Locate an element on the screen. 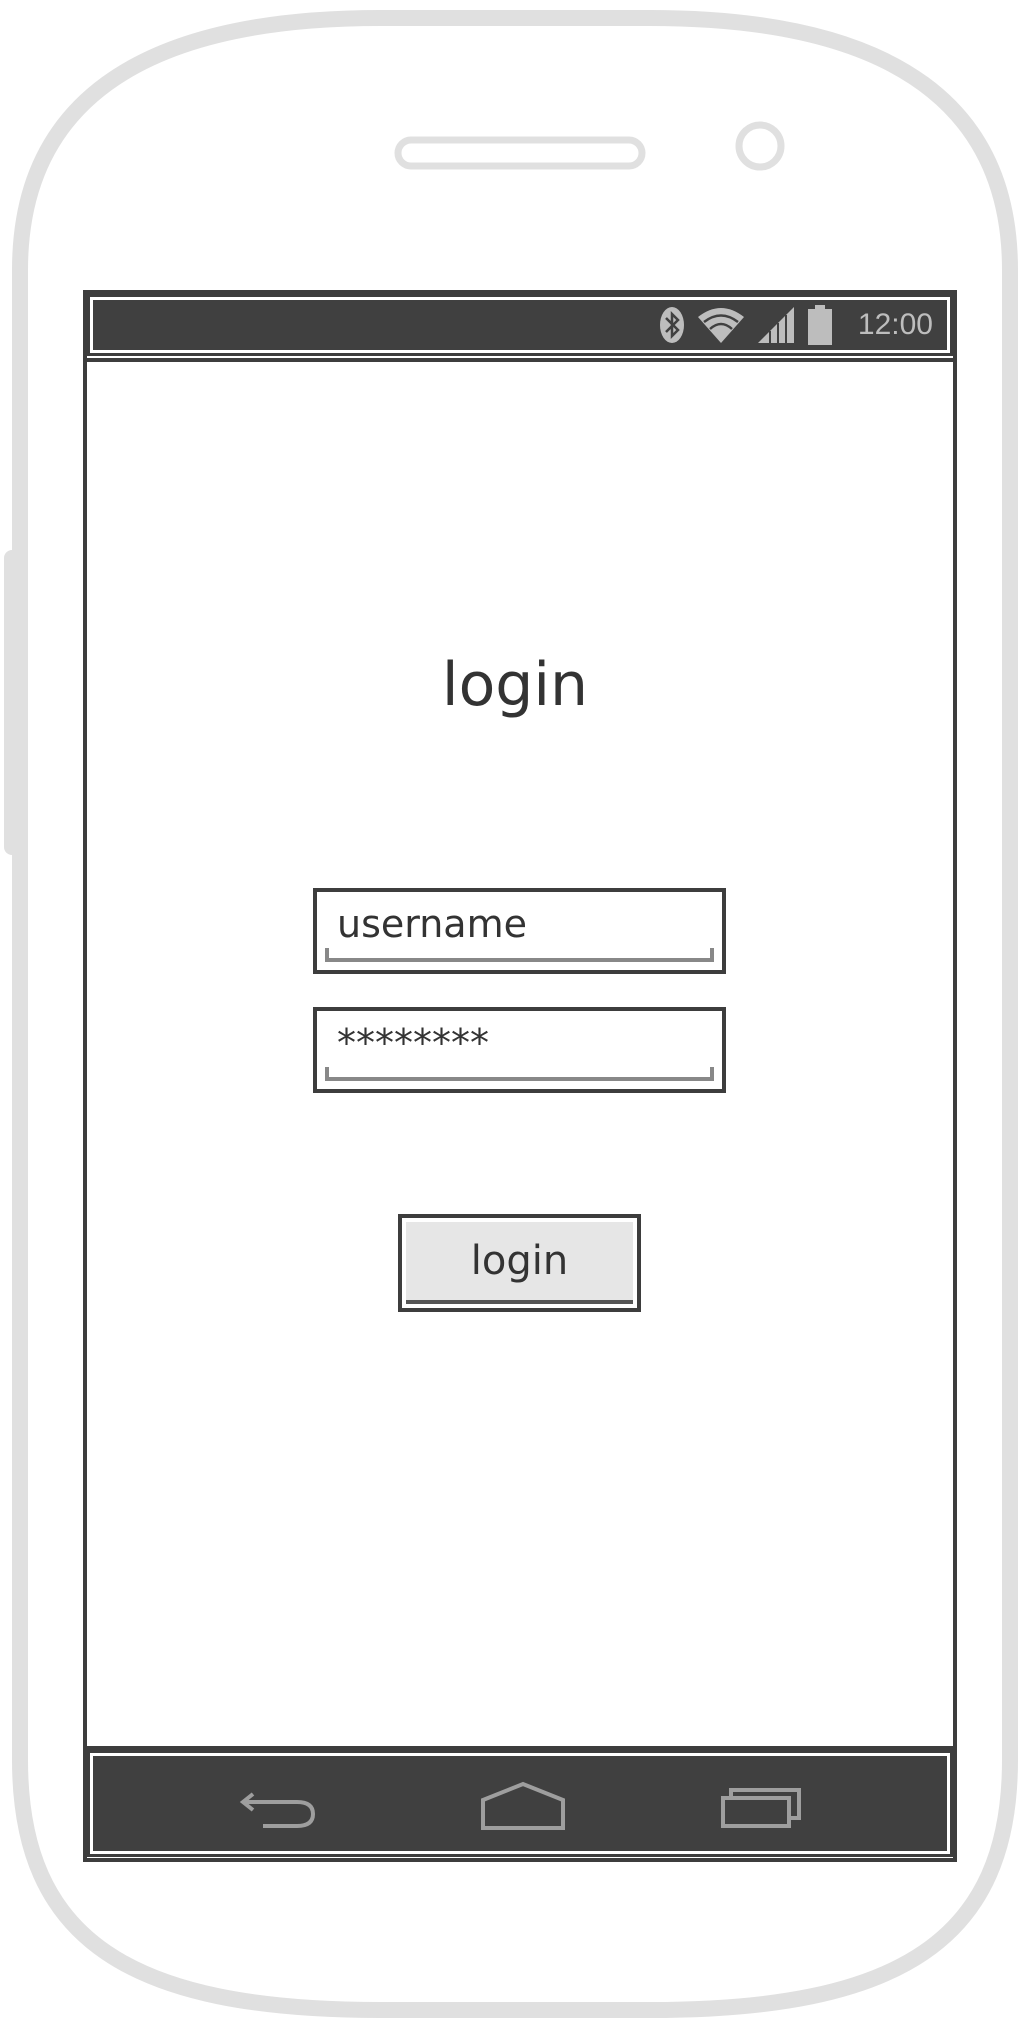 The image size is (1023, 2022). front-camera is located at coordinates (760, 146).